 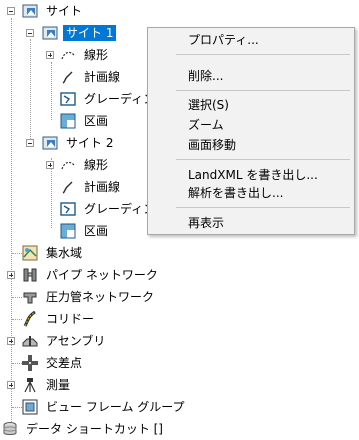 I want to click on menu-item-select: 選択(S), so click(x=208, y=105).